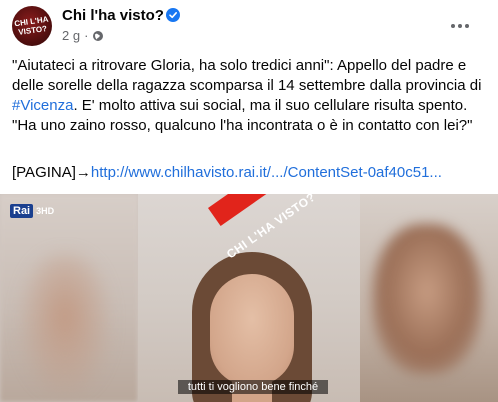 This screenshot has height=402, width=498. Describe the element at coordinates (98, 36) in the screenshot. I see `globe-icon` at that location.